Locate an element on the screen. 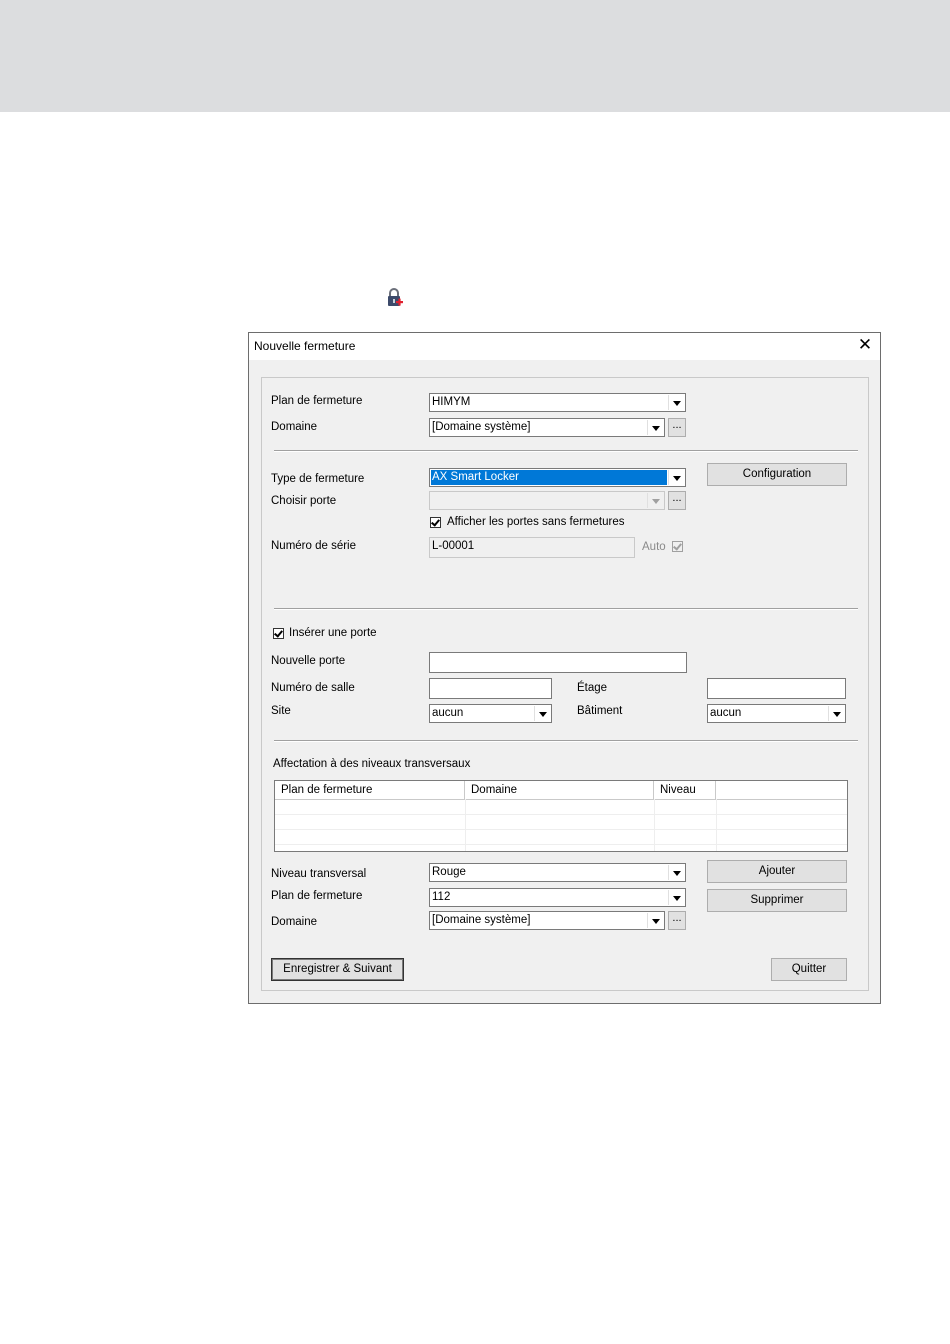 Image resolution: width=950 pixels, height=1344 pixels. column-header: Plan de fermeture is located at coordinates (370, 790).